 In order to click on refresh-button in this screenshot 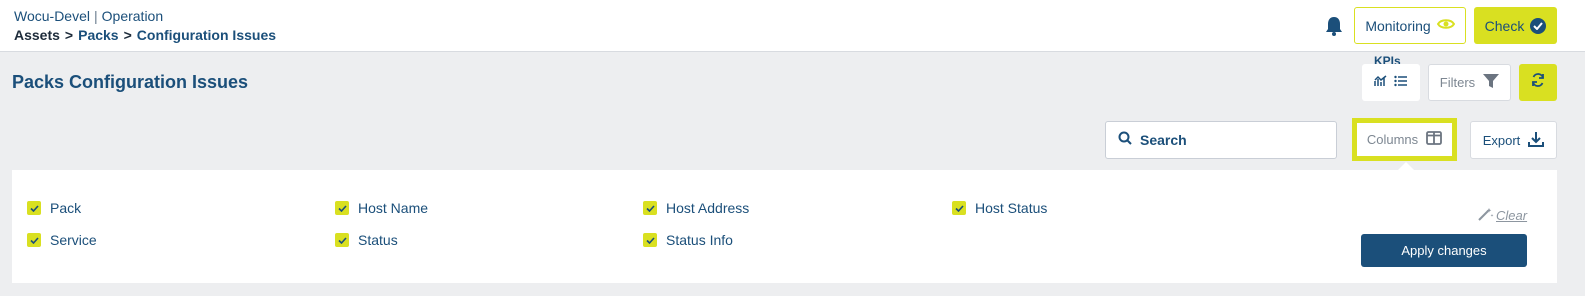, I will do `click(1538, 82)`.